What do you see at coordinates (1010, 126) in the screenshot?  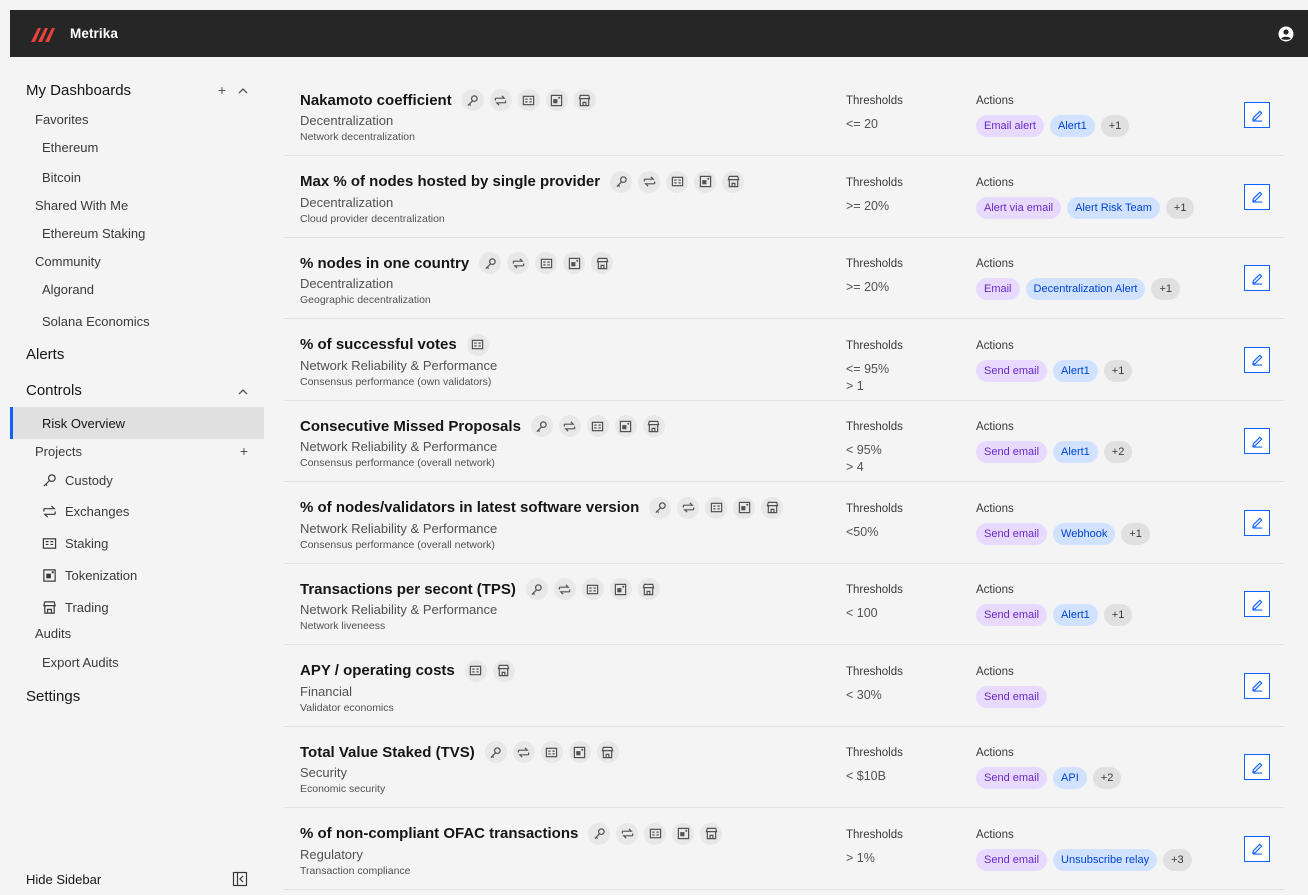 I see `action-tag: Email alert` at bounding box center [1010, 126].